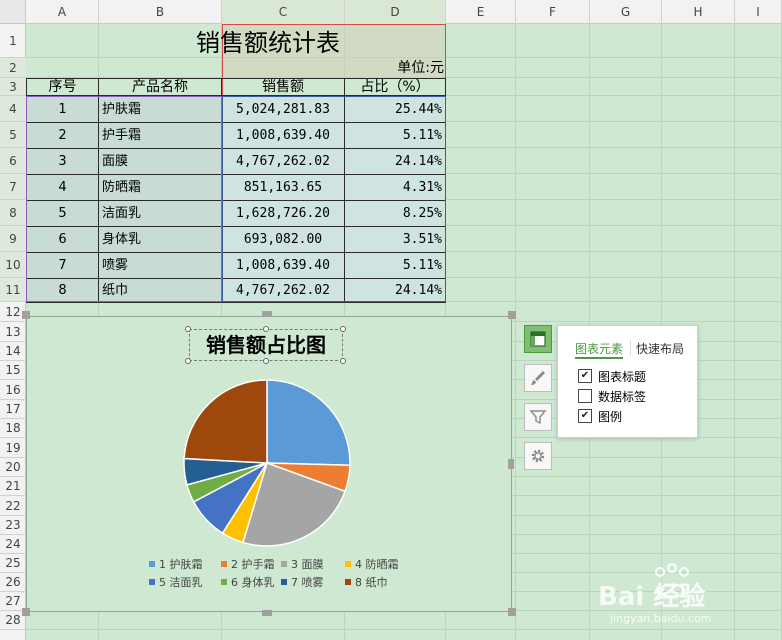  What do you see at coordinates (13, 544) in the screenshot?
I see `row-header-24: 24` at bounding box center [13, 544].